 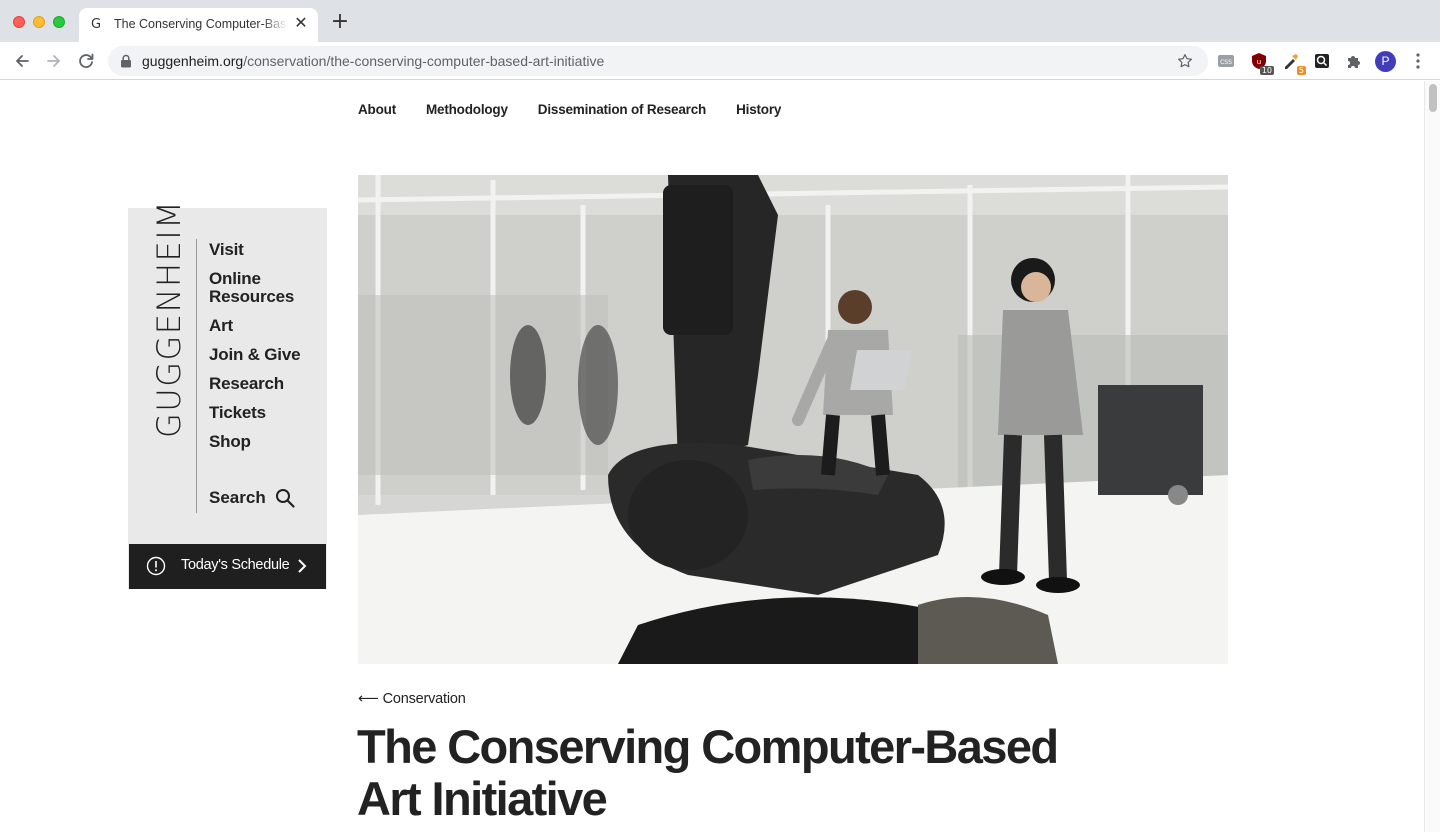 What do you see at coordinates (285, 498) in the screenshot?
I see `search-icon` at bounding box center [285, 498].